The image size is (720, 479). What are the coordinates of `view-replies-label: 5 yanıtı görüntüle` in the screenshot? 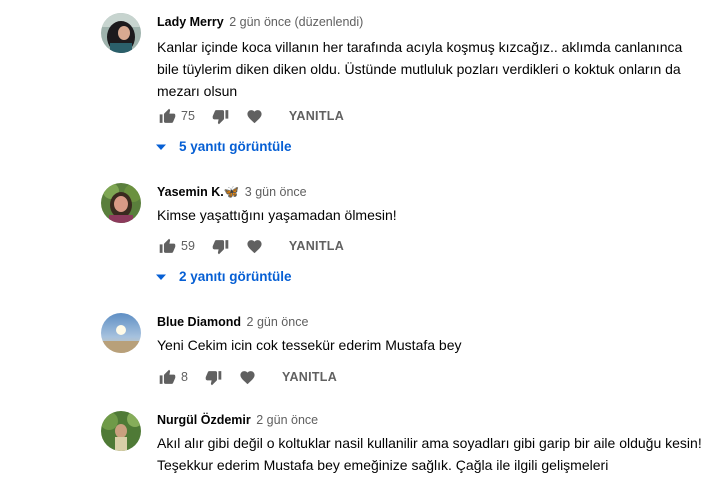 It's located at (235, 146).